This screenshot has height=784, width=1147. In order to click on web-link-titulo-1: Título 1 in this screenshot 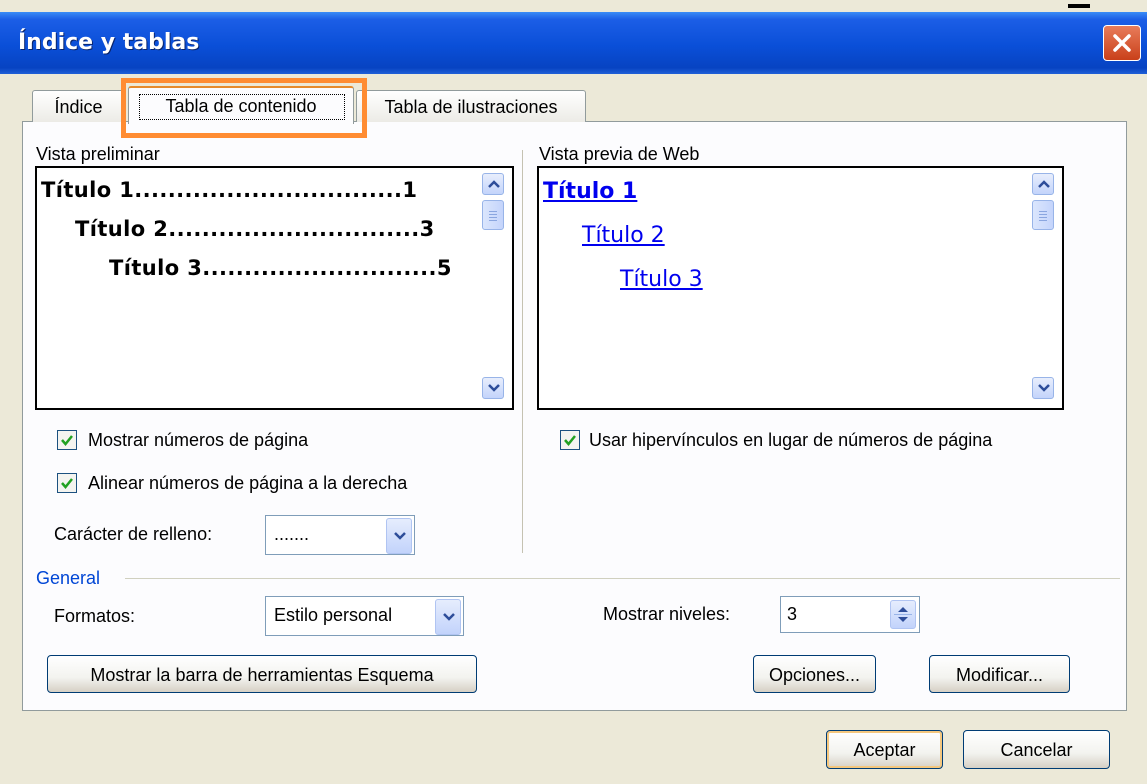, I will do `click(590, 191)`.